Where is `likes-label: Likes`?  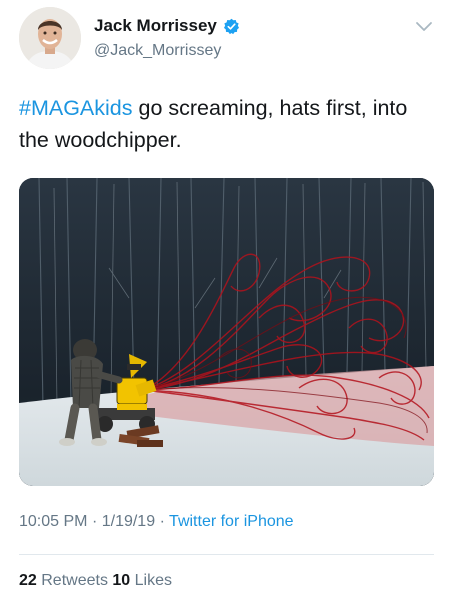
likes-label: Likes is located at coordinates (153, 580).